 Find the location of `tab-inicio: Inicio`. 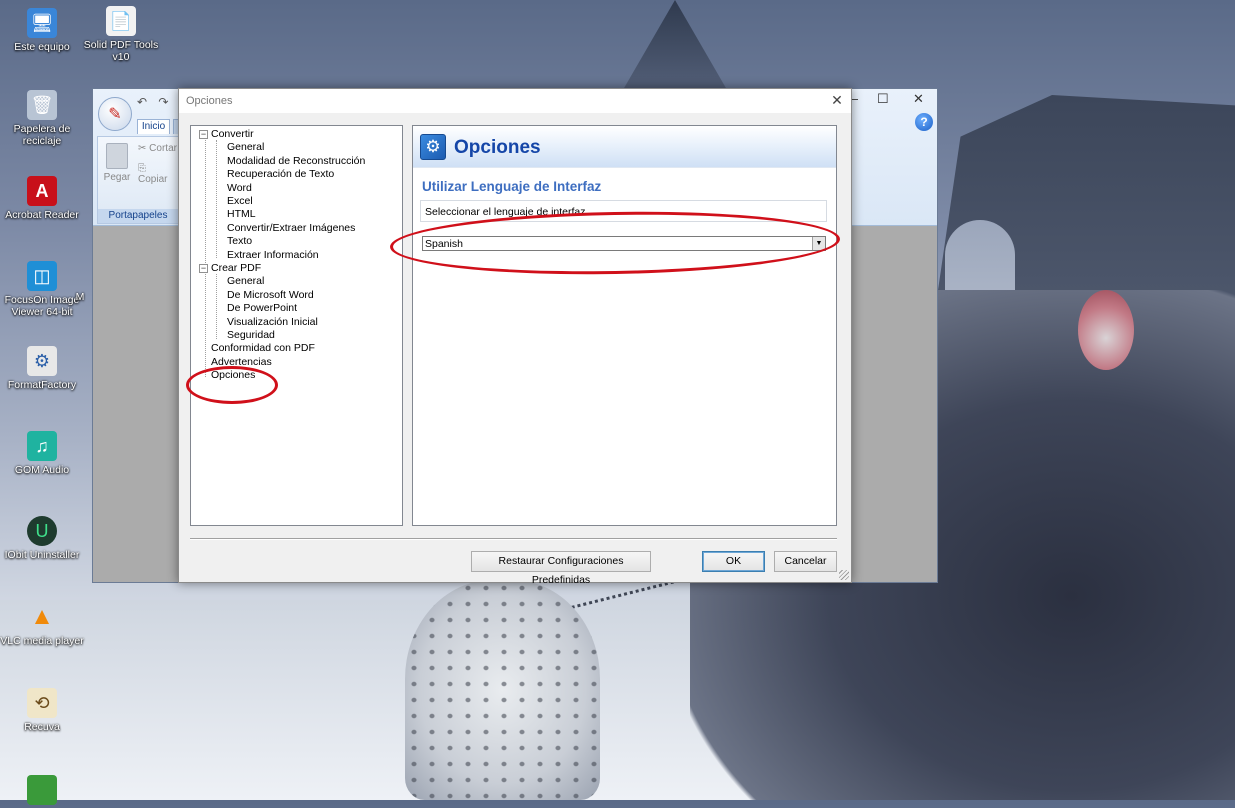

tab-inicio: Inicio is located at coordinates (153, 126).